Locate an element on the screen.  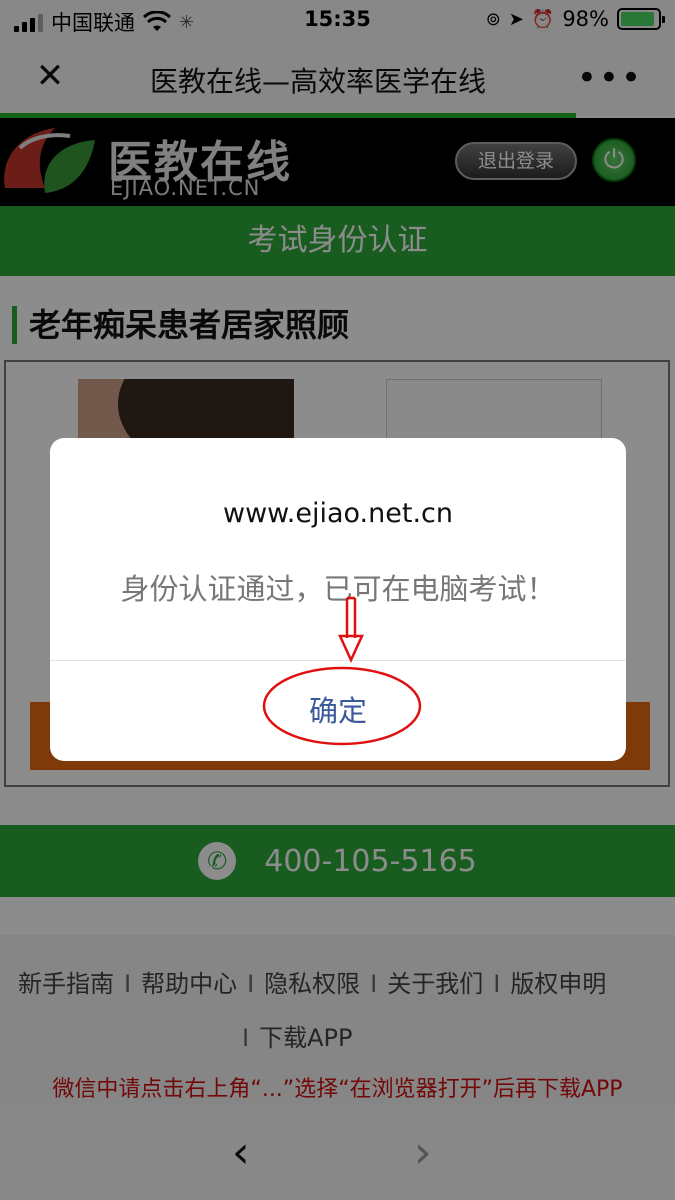
dialog-message: 身份认证通过，已可在电脑考试！ is located at coordinates (338, 589).